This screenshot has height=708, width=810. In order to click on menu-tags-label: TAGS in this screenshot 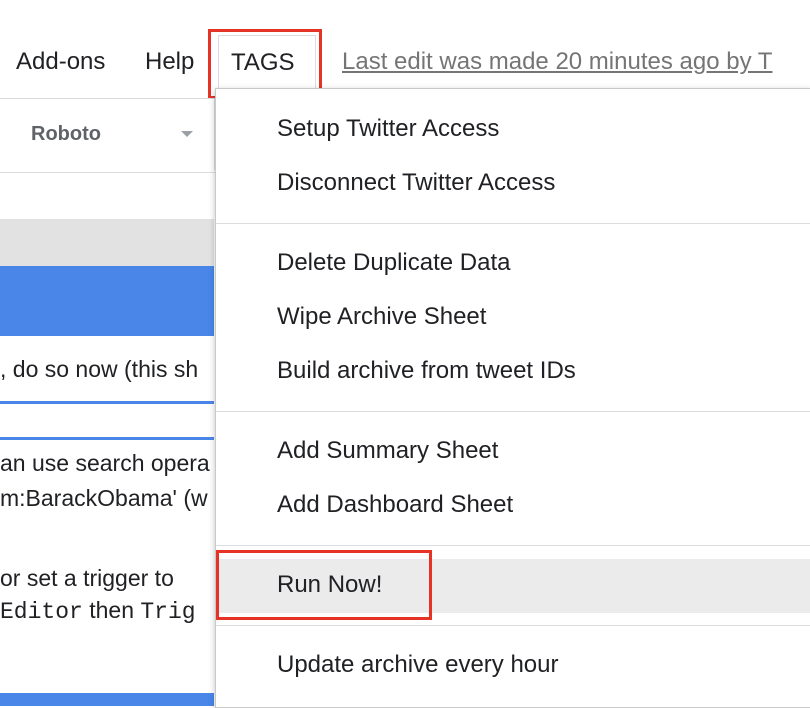, I will do `click(263, 62)`.